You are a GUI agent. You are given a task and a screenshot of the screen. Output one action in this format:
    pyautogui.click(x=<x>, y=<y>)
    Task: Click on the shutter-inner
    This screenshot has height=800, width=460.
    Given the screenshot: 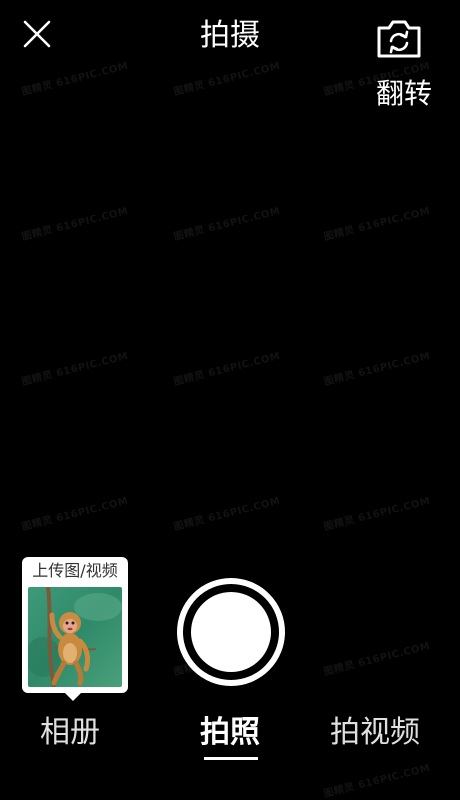 What is the action you would take?
    pyautogui.click(x=231, y=632)
    